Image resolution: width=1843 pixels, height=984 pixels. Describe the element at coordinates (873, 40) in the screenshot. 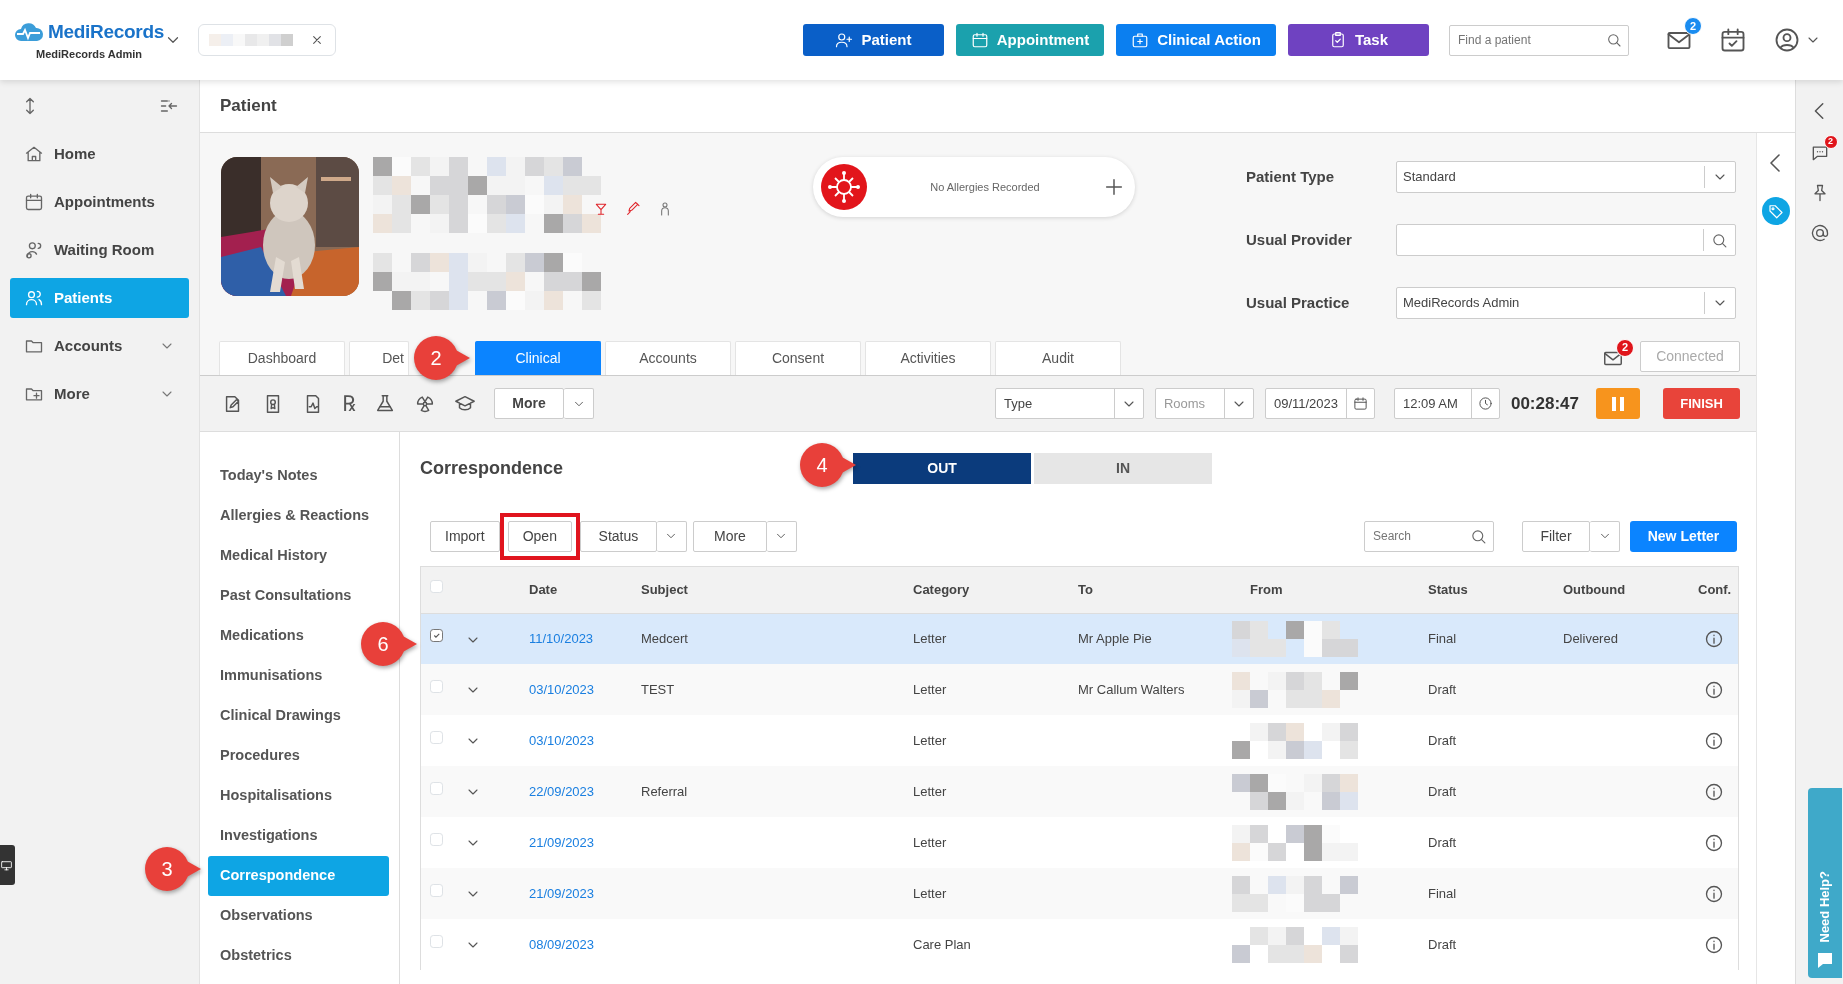

I see `quick-action-button: Patient` at that location.